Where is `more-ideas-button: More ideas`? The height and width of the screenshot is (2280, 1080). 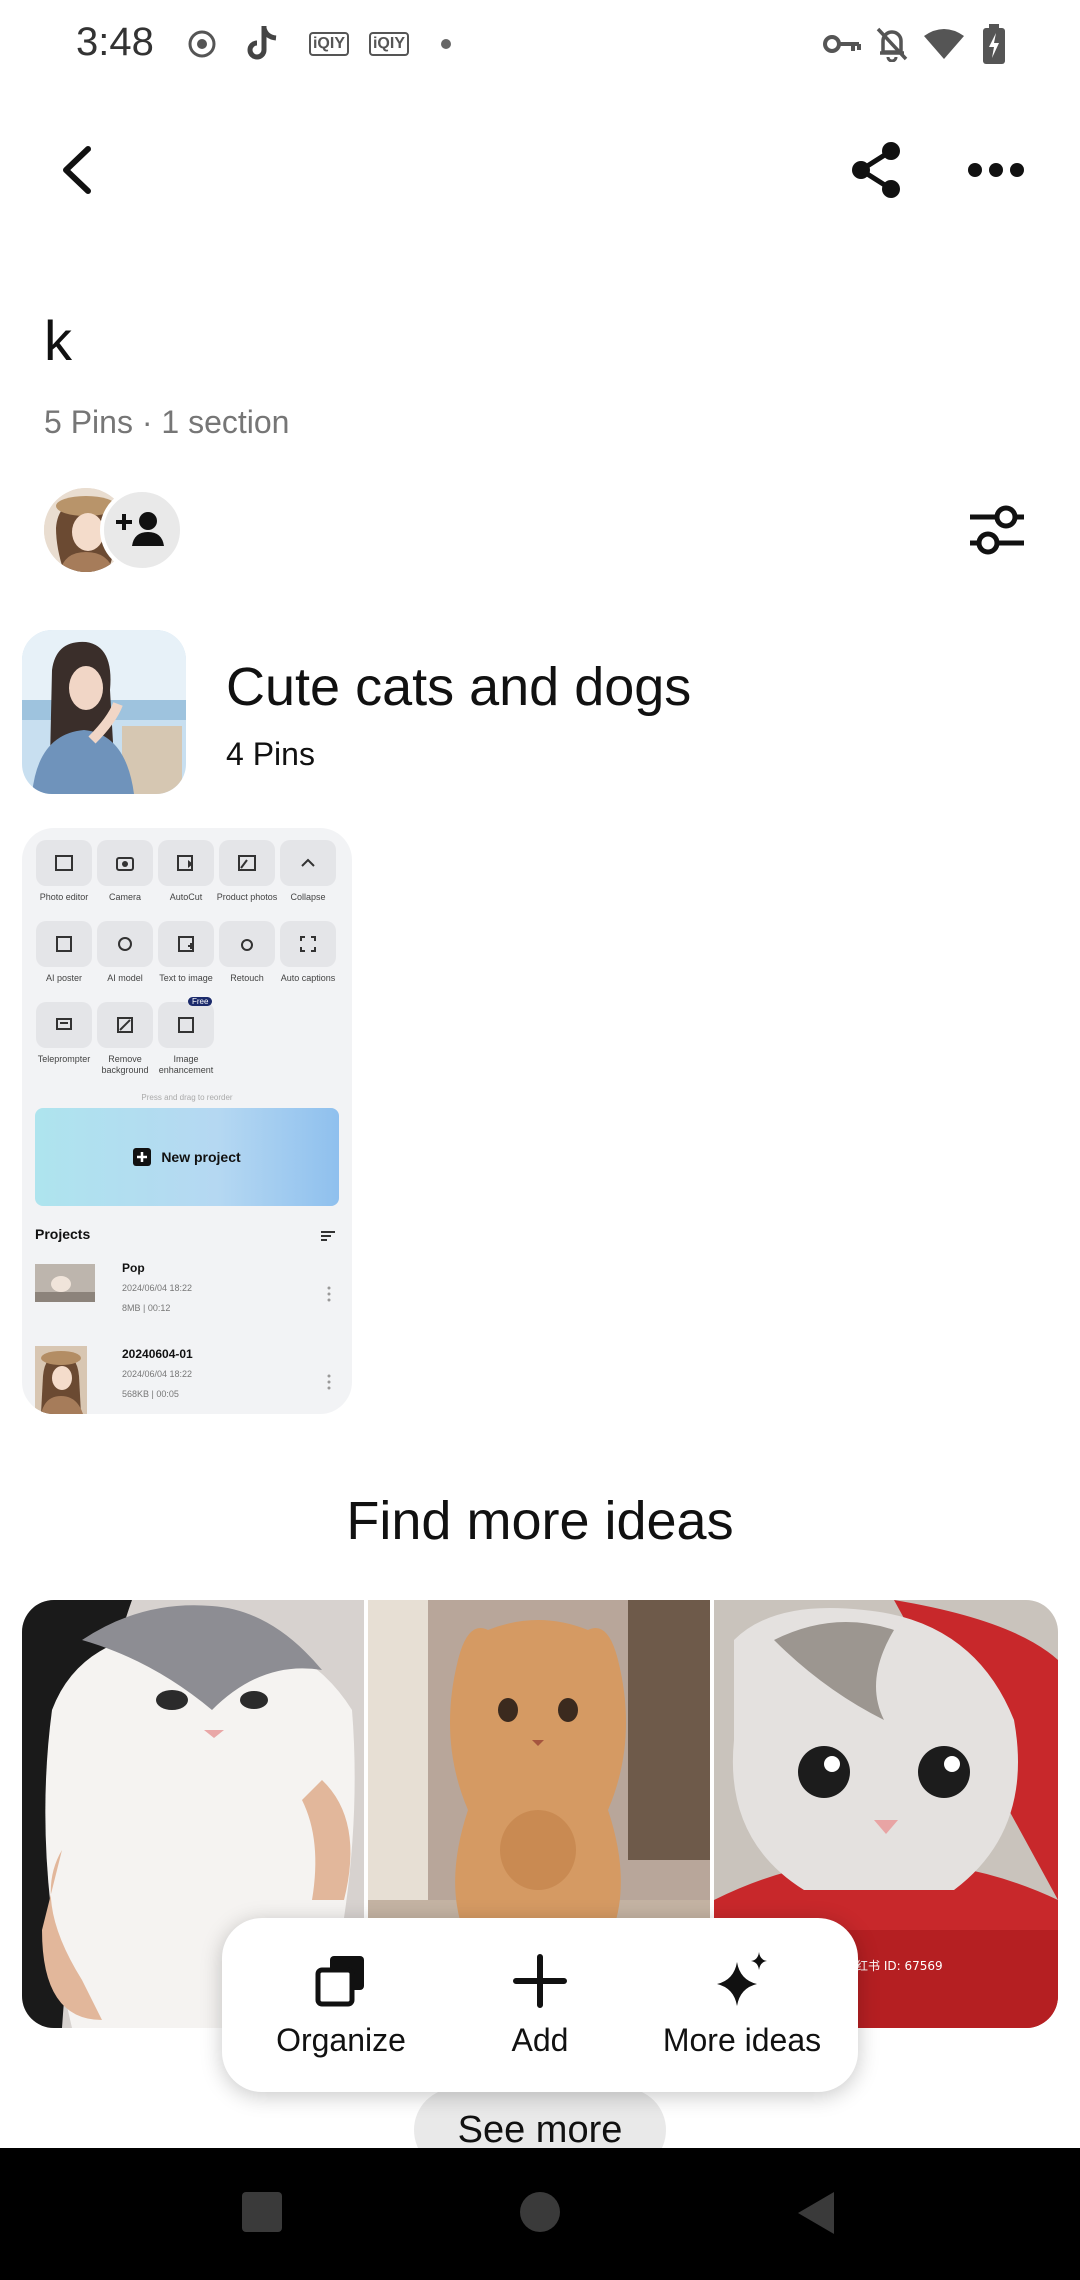
more-ideas-button: More ideas is located at coordinates (742, 2005).